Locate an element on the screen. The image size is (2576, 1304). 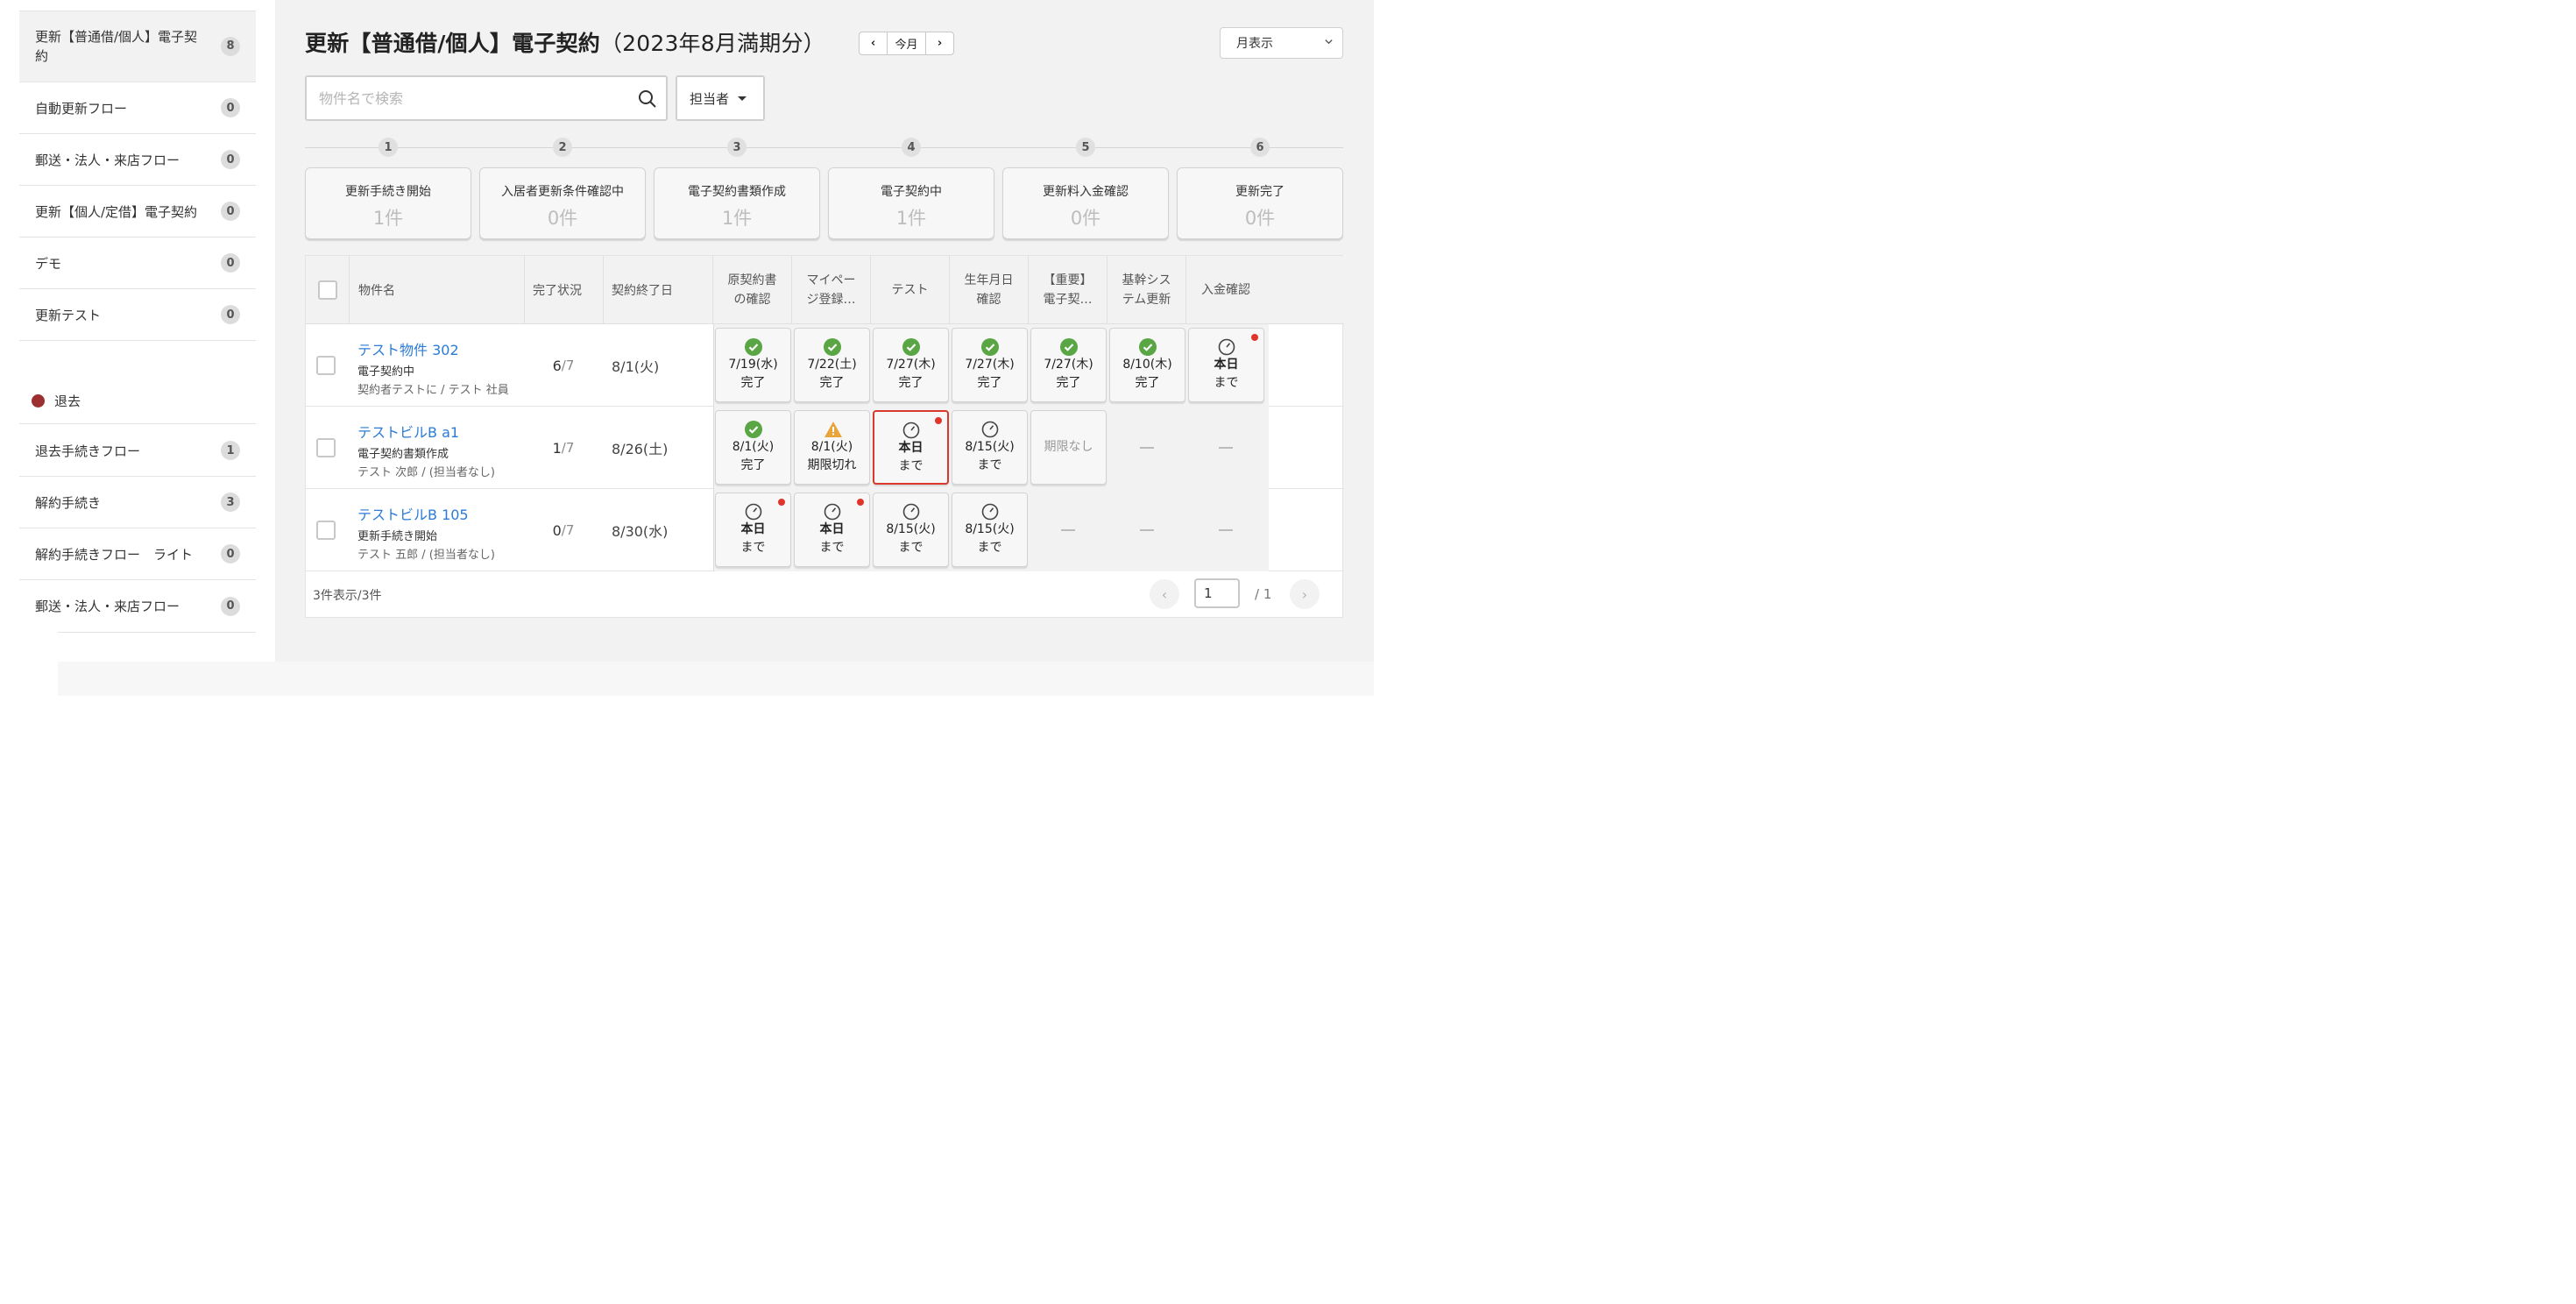
search-input is located at coordinates (464, 98).